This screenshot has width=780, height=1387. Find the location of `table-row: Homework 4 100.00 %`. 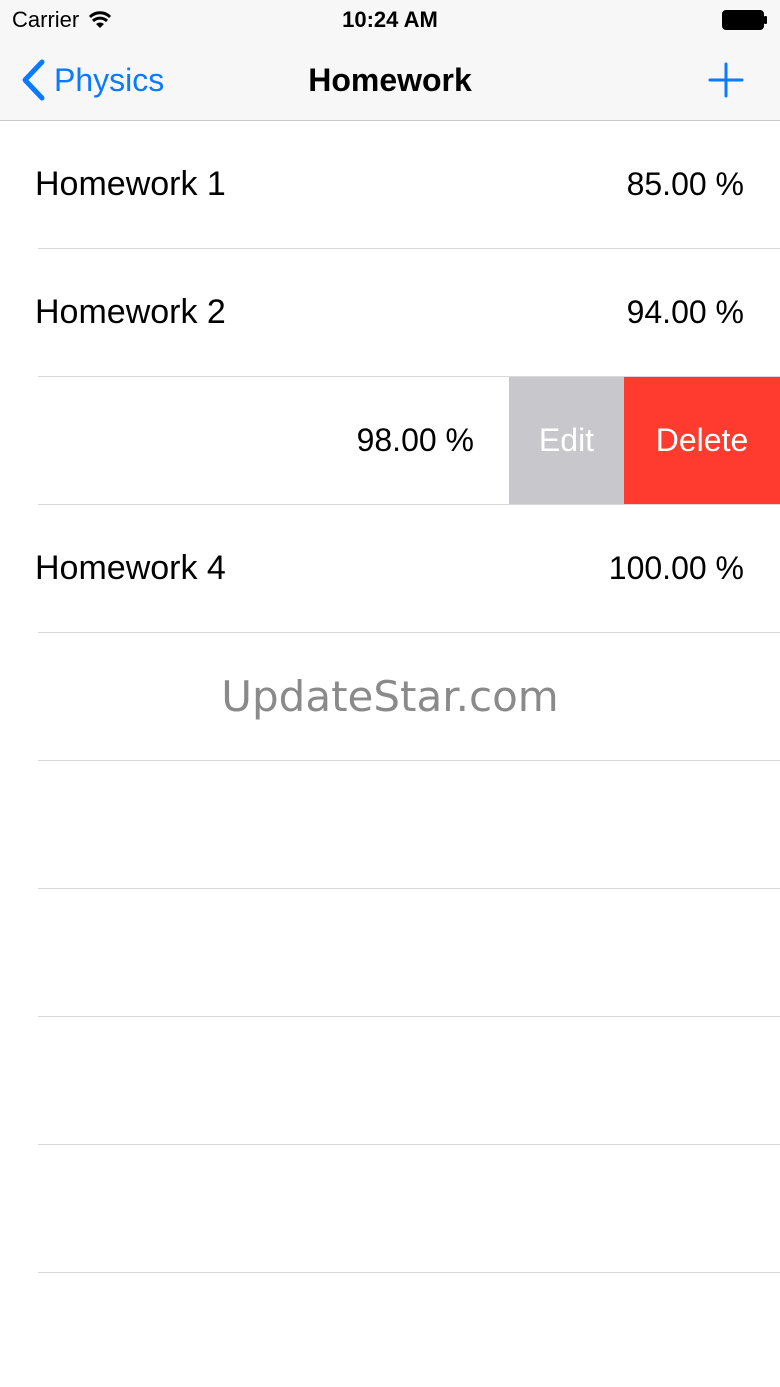

table-row: Homework 4 100.00 % is located at coordinates (390, 569).